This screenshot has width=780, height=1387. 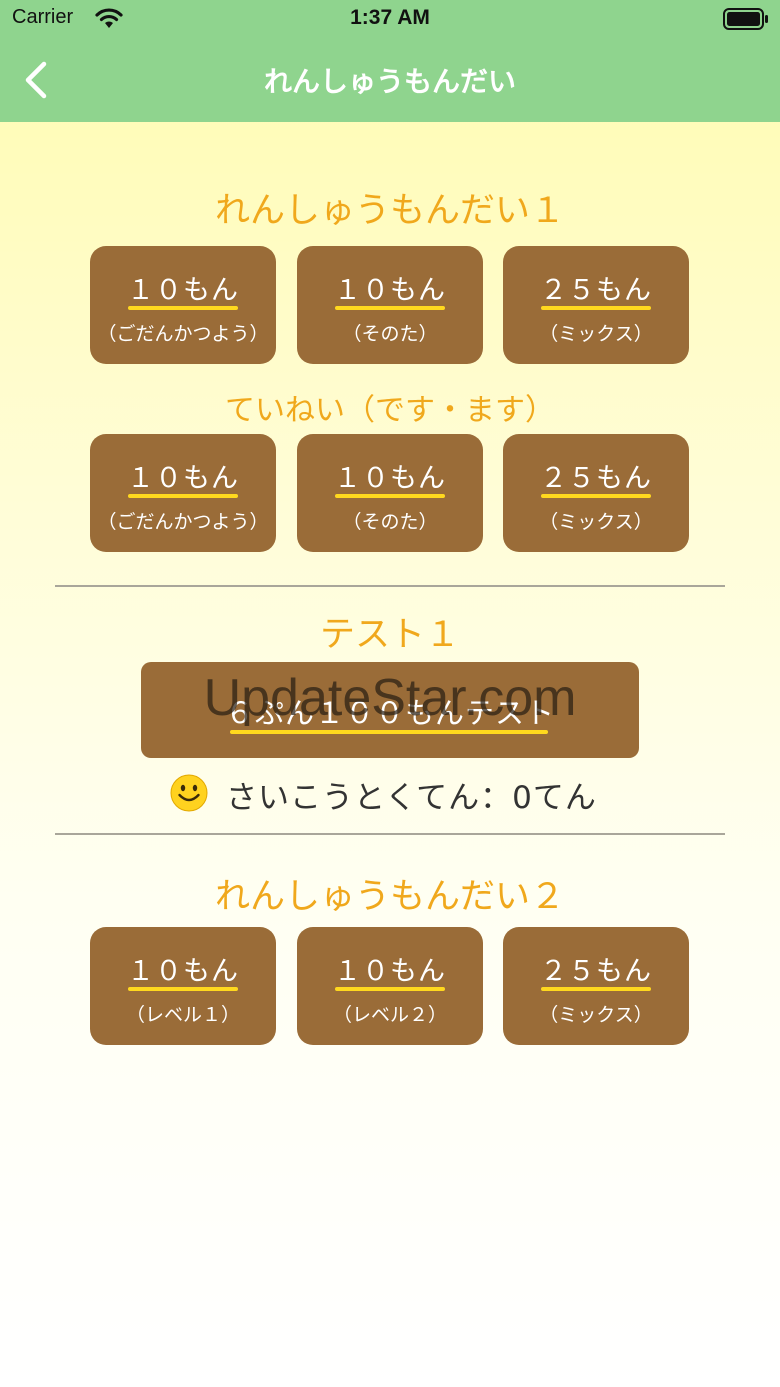 What do you see at coordinates (390, 17) in the screenshot?
I see `status-time: 1:37 AM` at bounding box center [390, 17].